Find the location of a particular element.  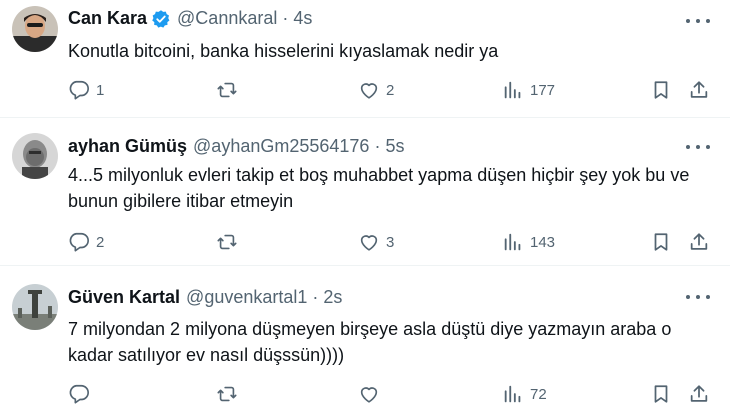

verified-badge-icon is located at coordinates (161, 19).